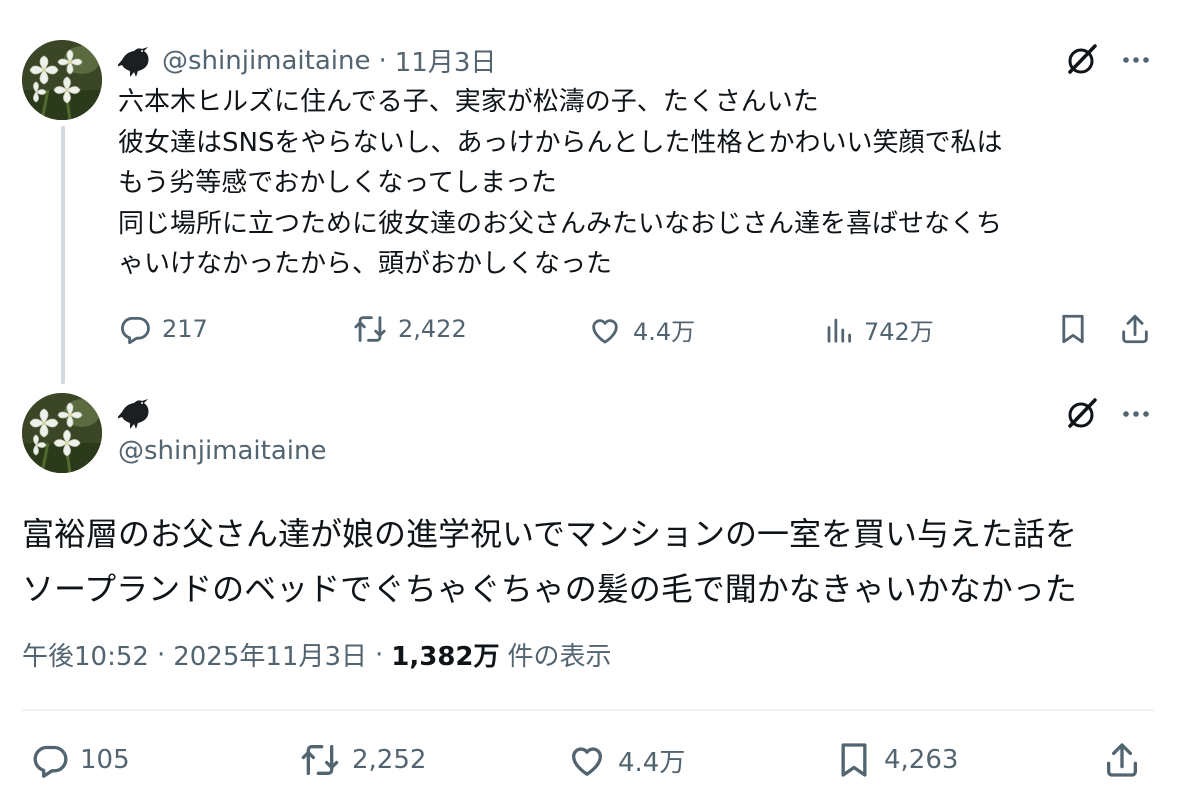 This screenshot has height=798, width=1178. I want to click on tweet-time: 午後10:52, so click(85, 654).